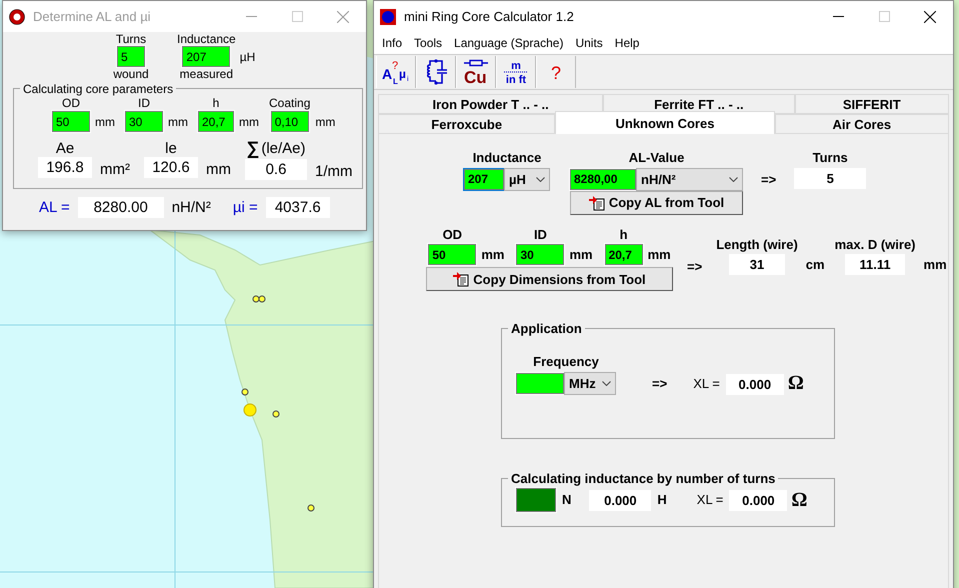 Image resolution: width=959 pixels, height=588 pixels. I want to click on parameter-value: 196.8, so click(65, 167).